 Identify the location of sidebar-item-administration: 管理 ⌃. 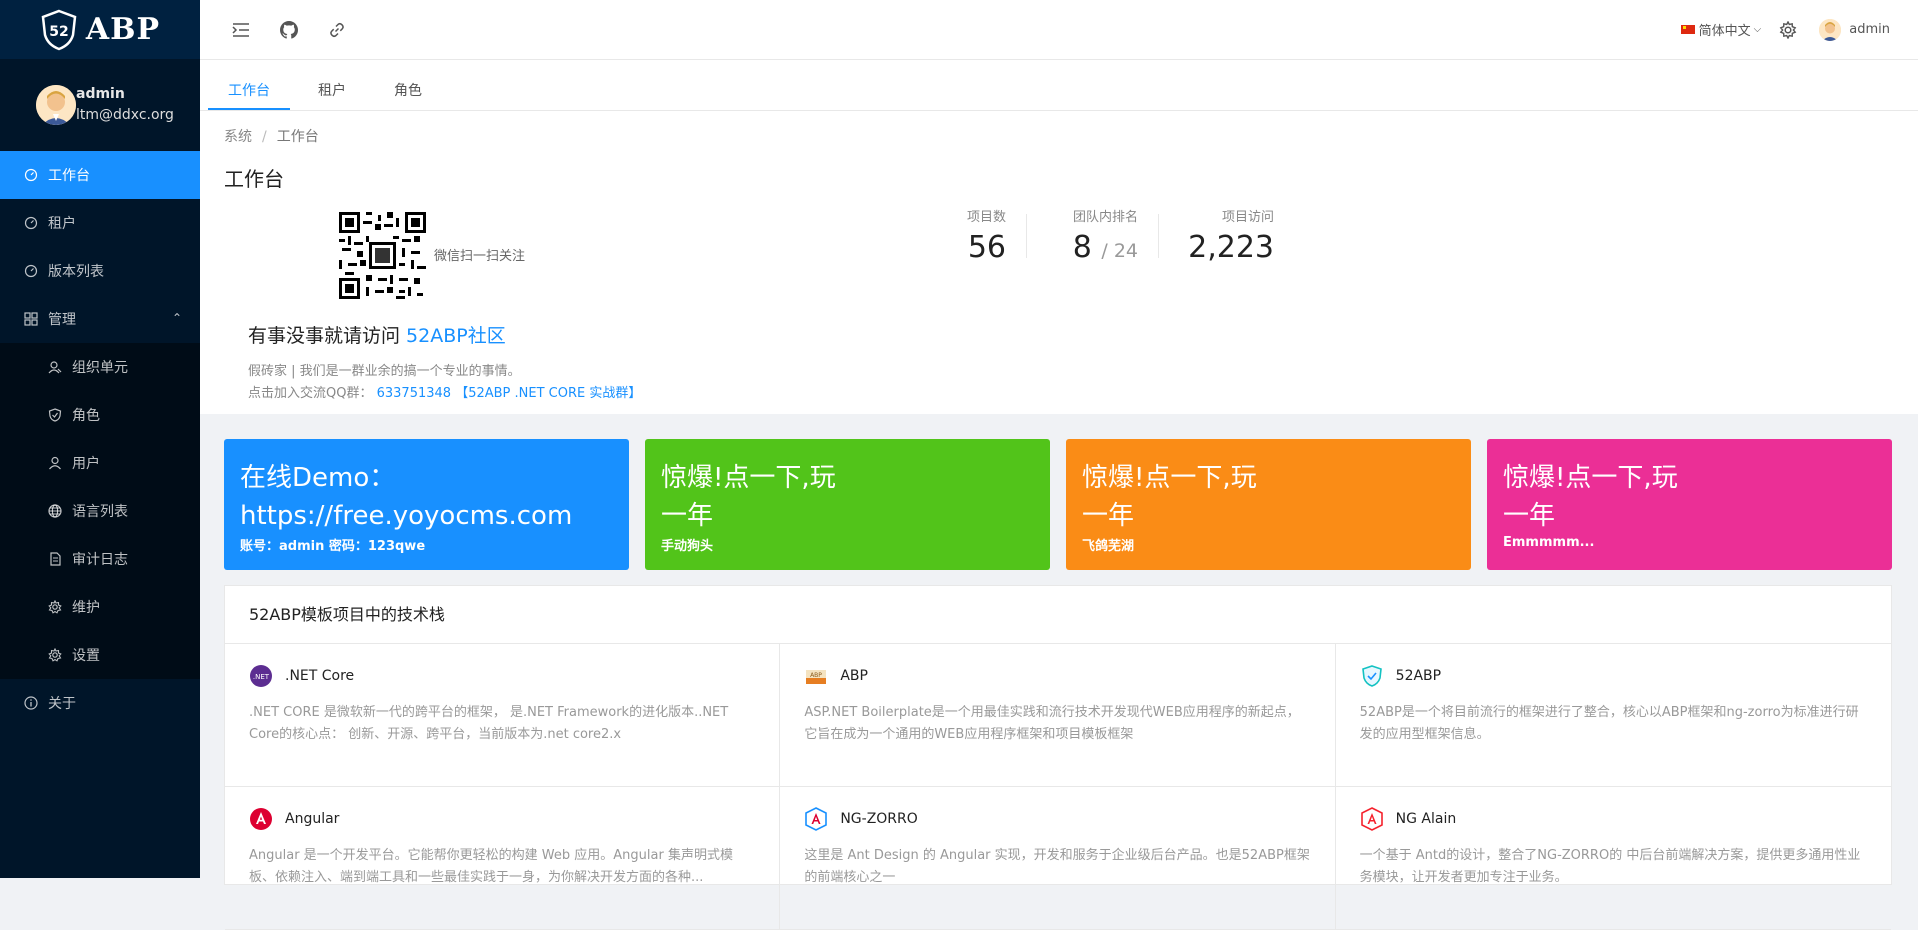
(100, 319).